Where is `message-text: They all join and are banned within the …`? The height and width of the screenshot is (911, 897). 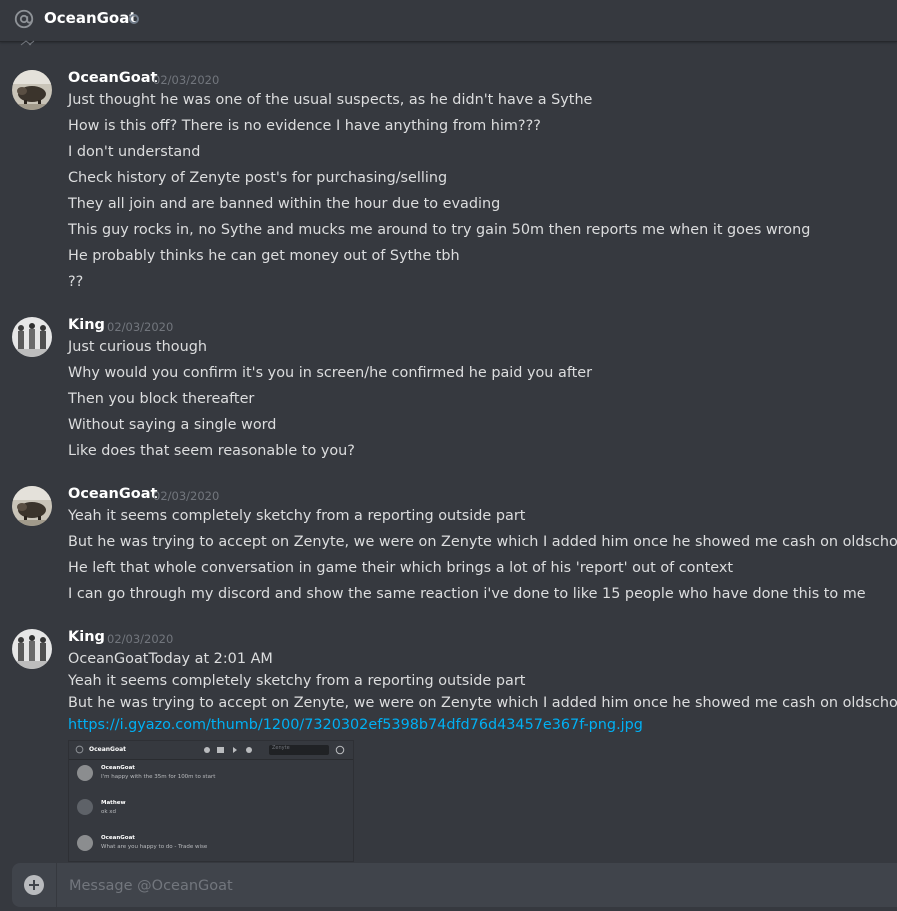 message-text: They all join and are banned within the … is located at coordinates (284, 204).